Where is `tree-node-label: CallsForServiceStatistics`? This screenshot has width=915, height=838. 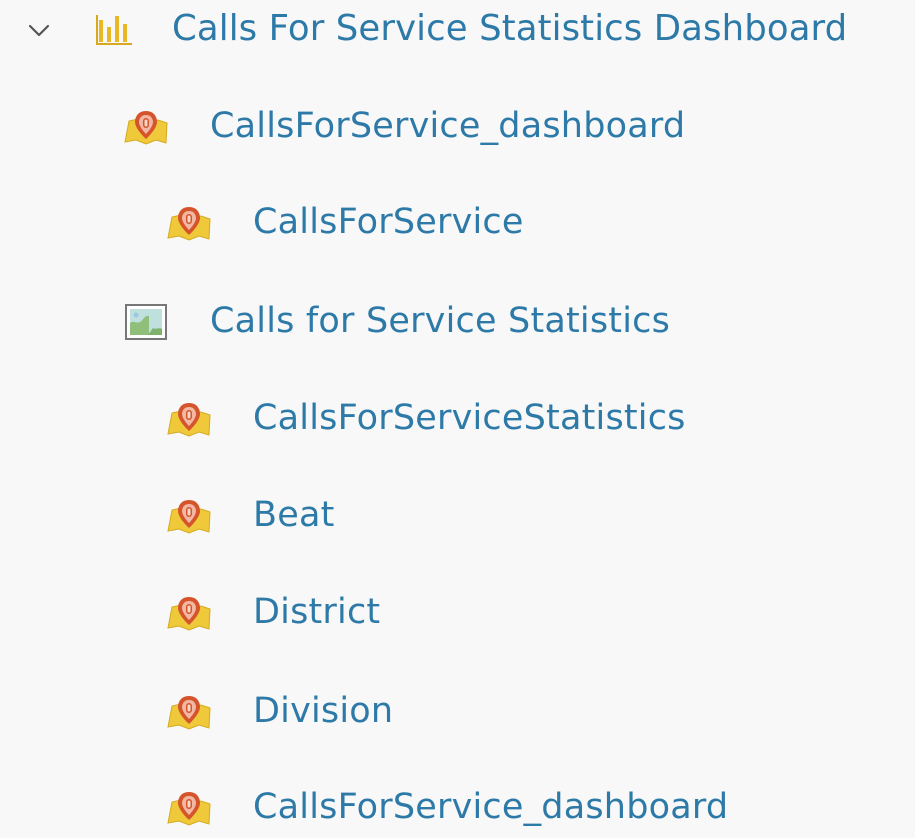 tree-node-label: CallsForServiceStatistics is located at coordinates (469, 418).